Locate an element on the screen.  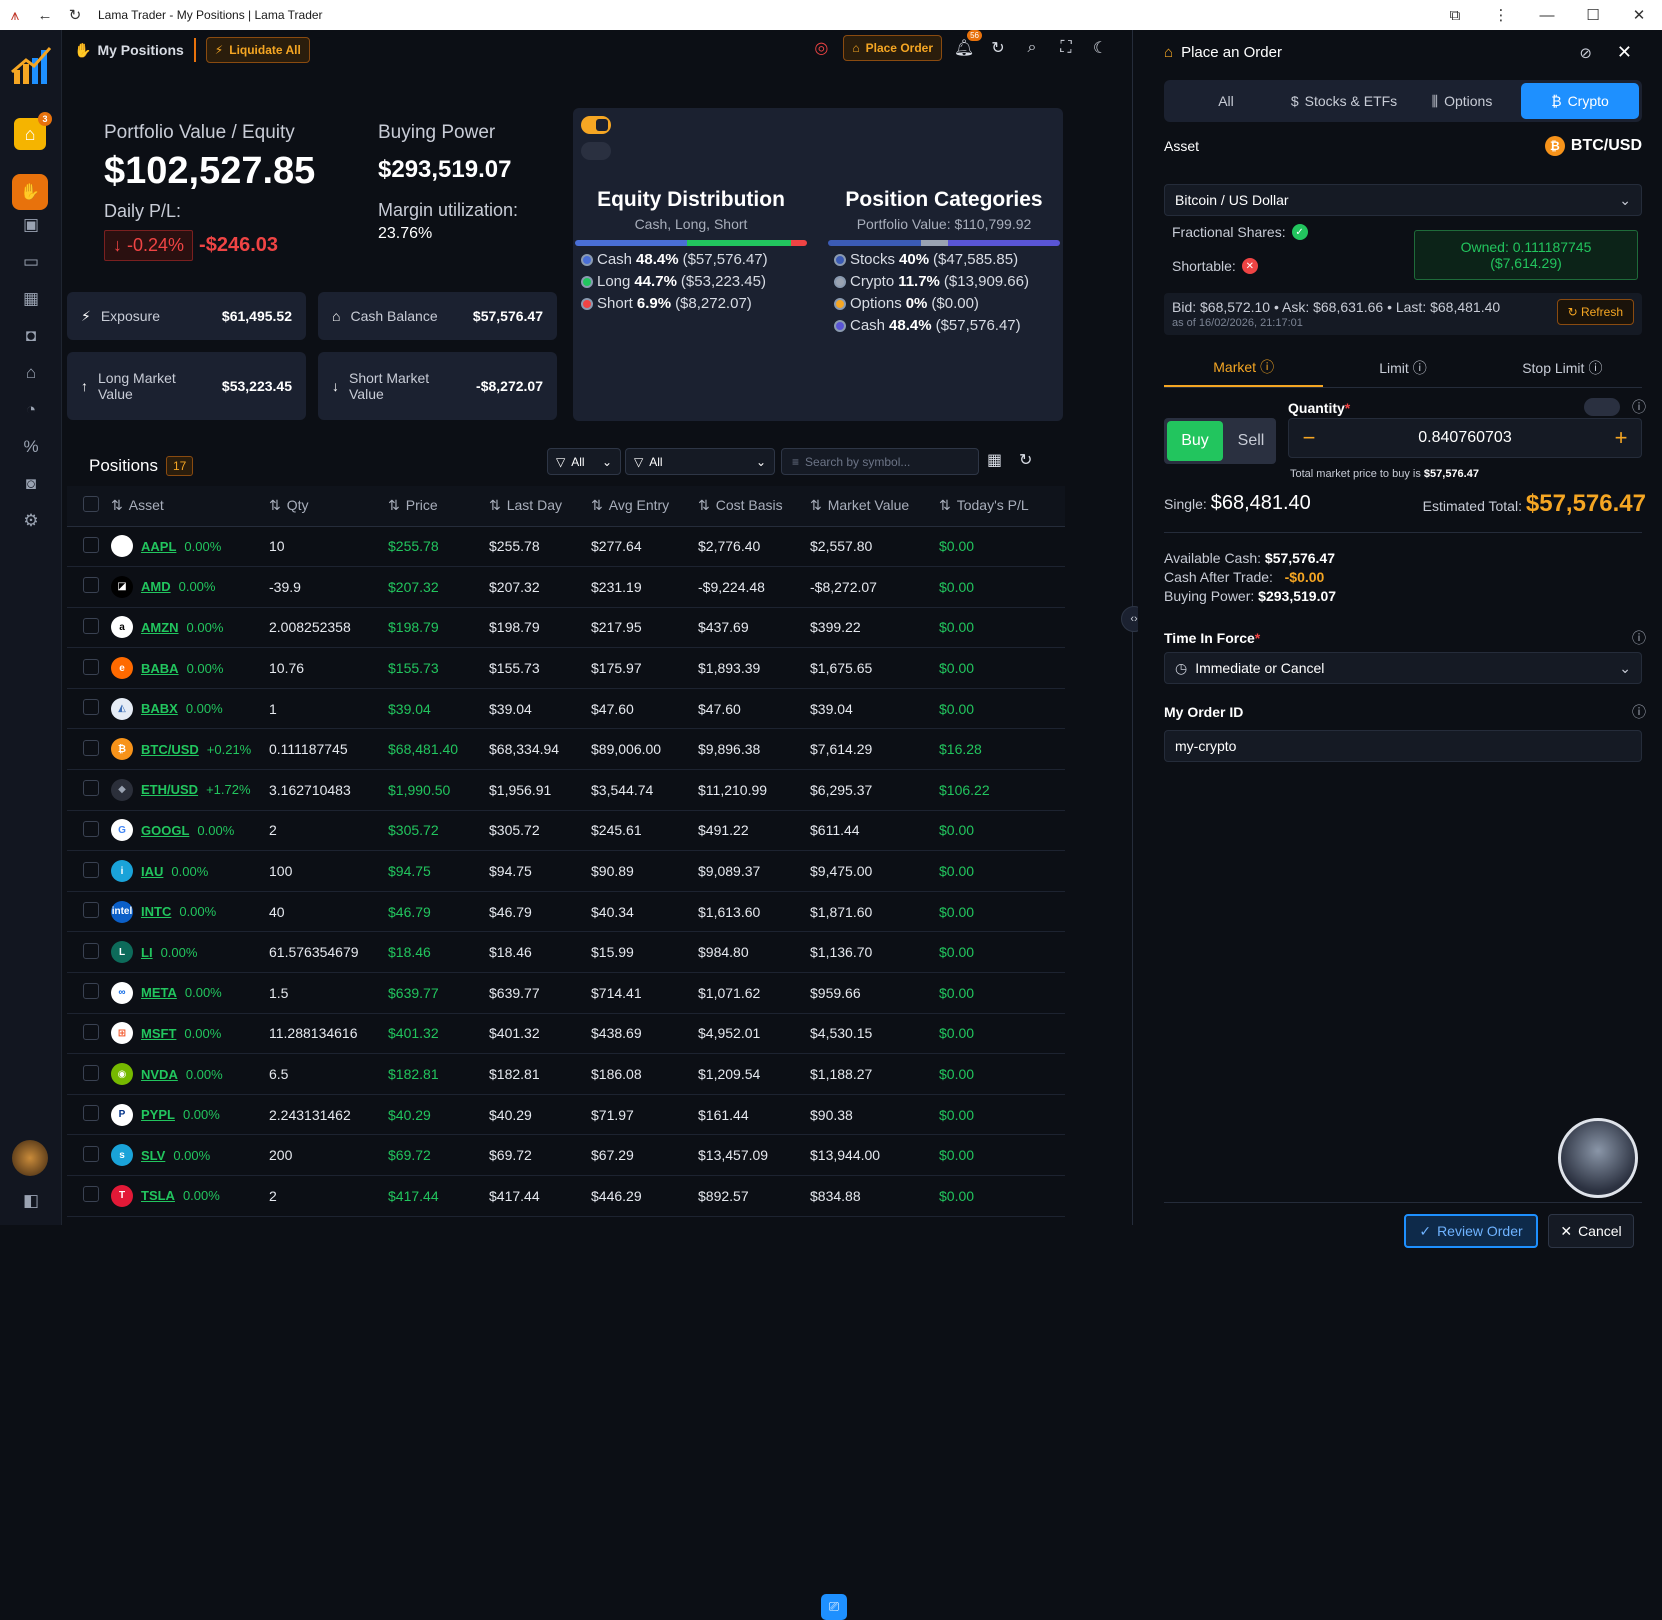
close-window-button: ✕ is located at coordinates (1639, 15).